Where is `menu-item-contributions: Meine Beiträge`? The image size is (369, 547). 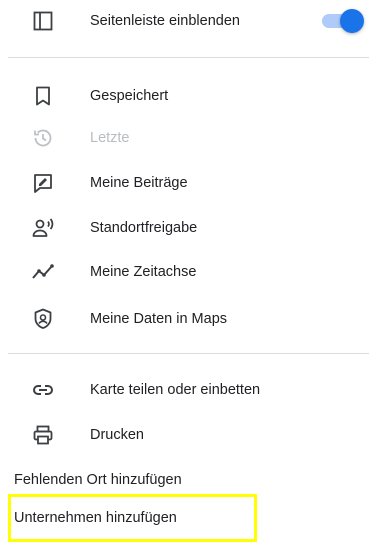 menu-item-contributions: Meine Beiträge is located at coordinates (184, 183).